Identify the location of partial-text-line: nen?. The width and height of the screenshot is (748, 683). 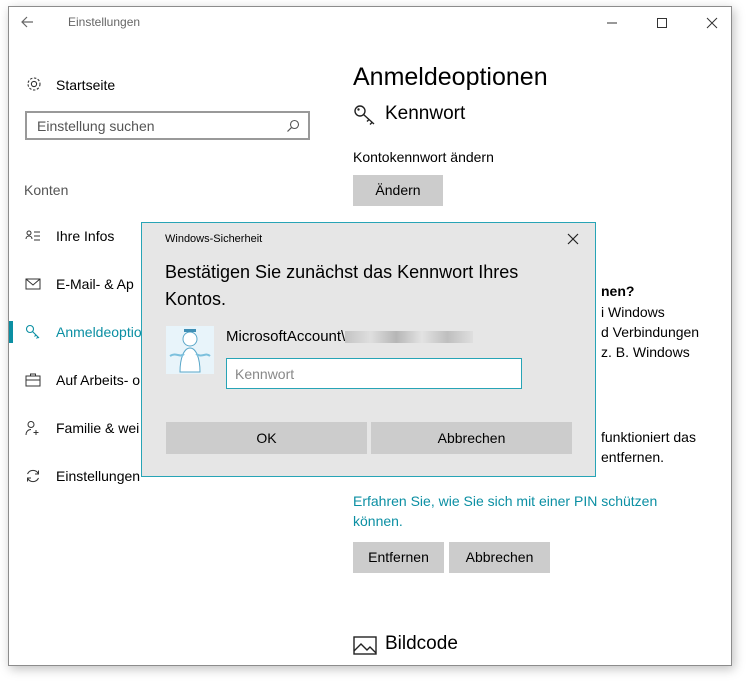
(618, 291).